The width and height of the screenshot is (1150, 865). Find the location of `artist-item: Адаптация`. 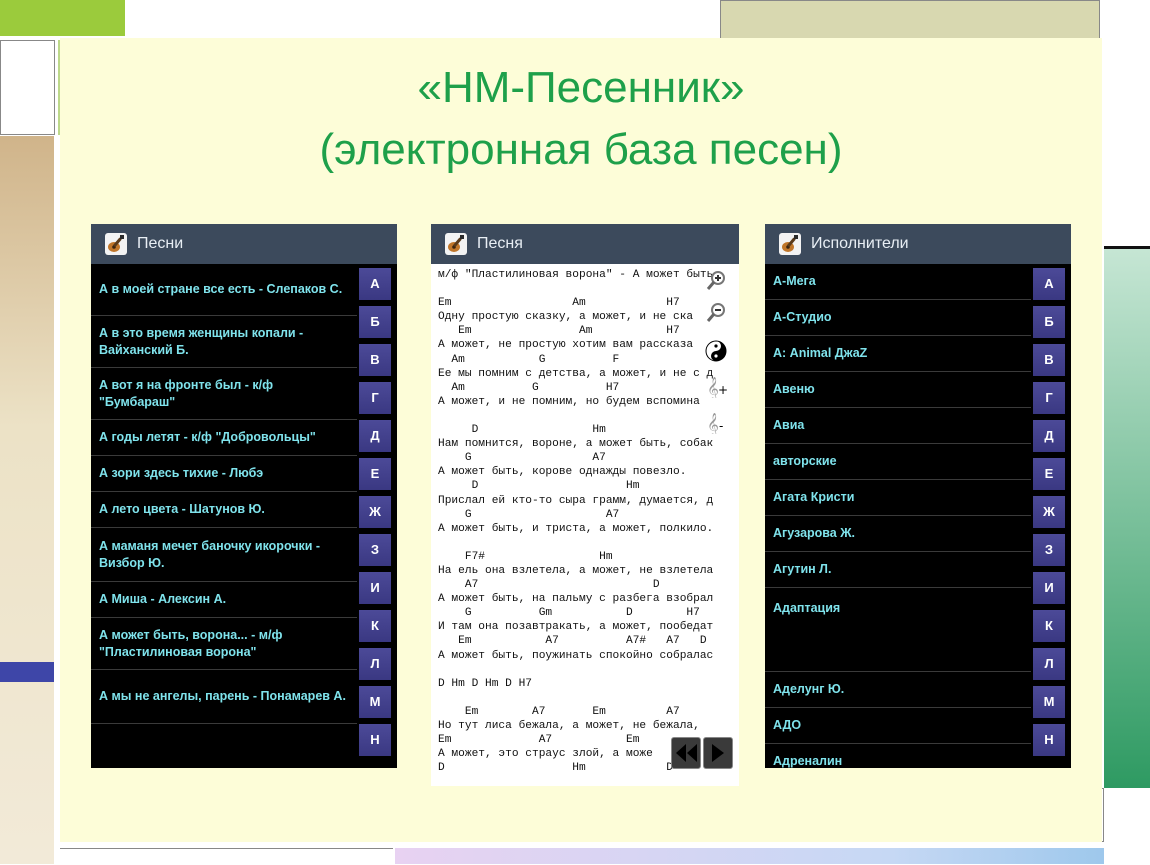

artist-item: Адаптация is located at coordinates (898, 608).